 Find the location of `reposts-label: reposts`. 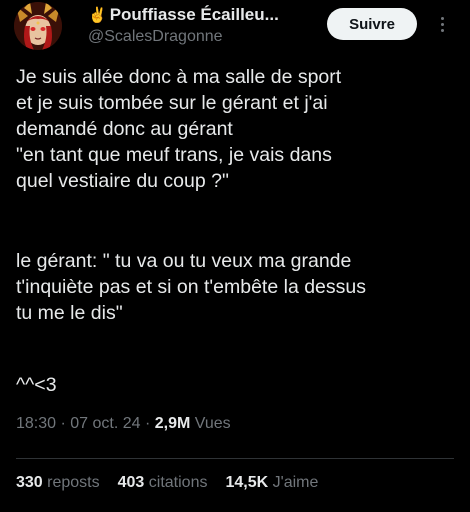

reposts-label: reposts is located at coordinates (73, 482).